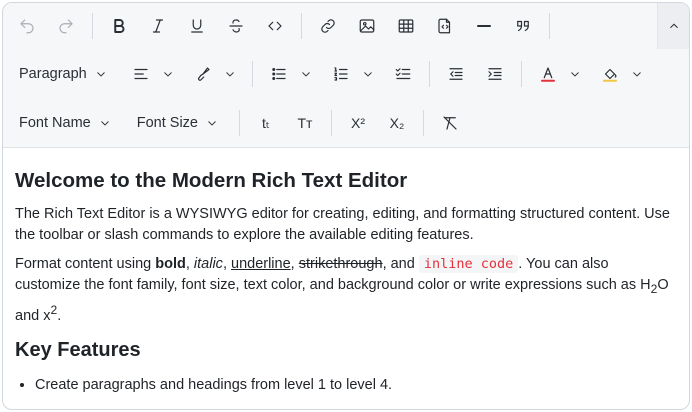  I want to click on paint-brush-icon, so click(203, 74).